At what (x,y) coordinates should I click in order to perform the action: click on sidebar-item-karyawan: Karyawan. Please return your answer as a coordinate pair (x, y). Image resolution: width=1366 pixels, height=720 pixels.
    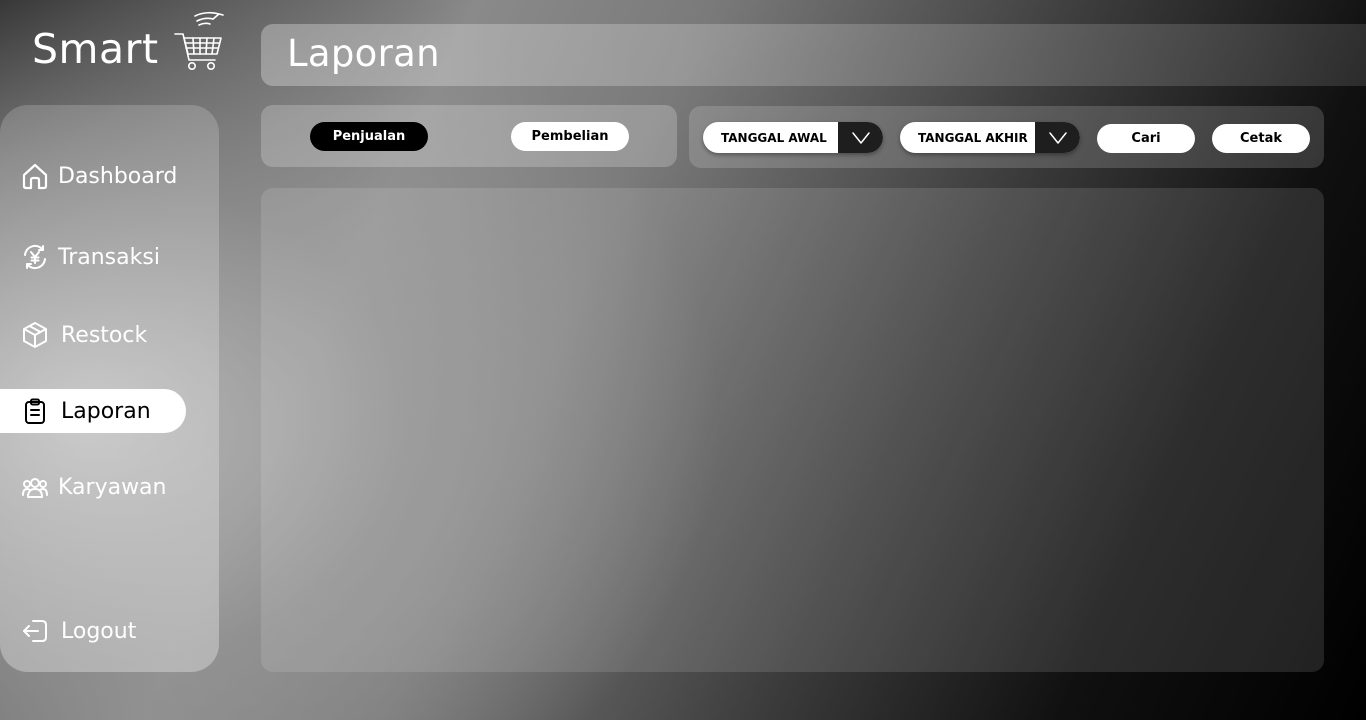
    Looking at the image, I should click on (83, 487).